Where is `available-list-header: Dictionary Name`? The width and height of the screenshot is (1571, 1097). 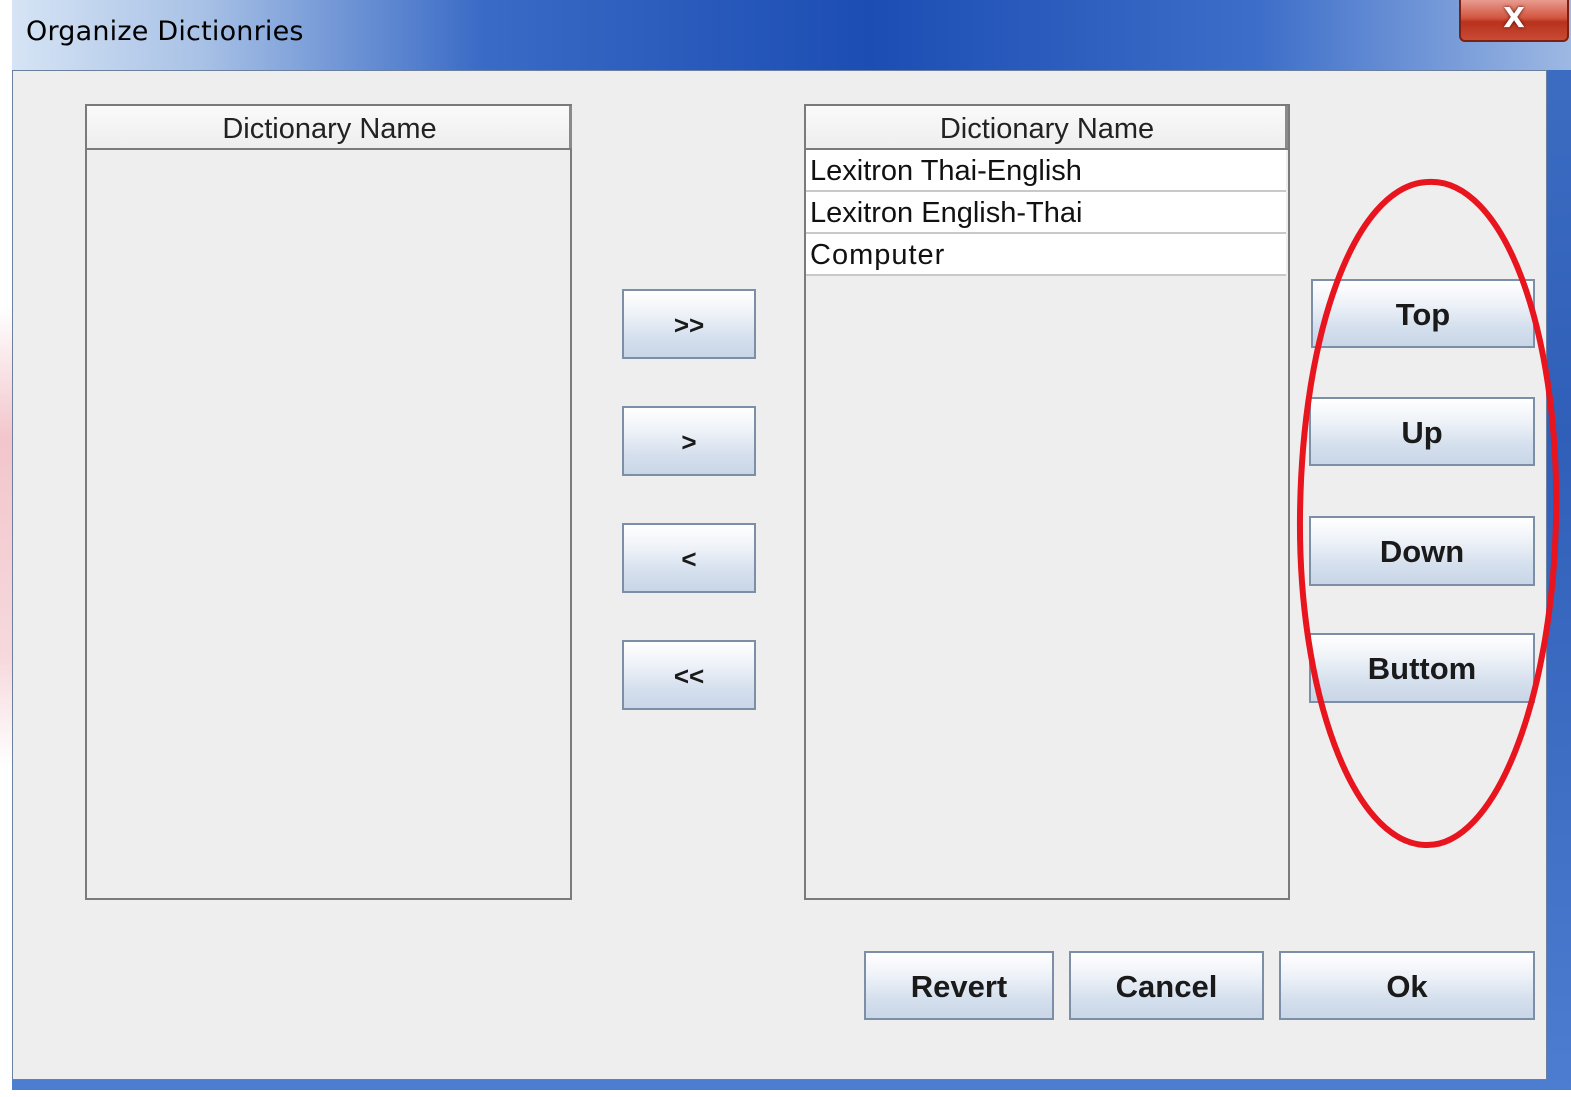
available-list-header: Dictionary Name is located at coordinates (329, 128).